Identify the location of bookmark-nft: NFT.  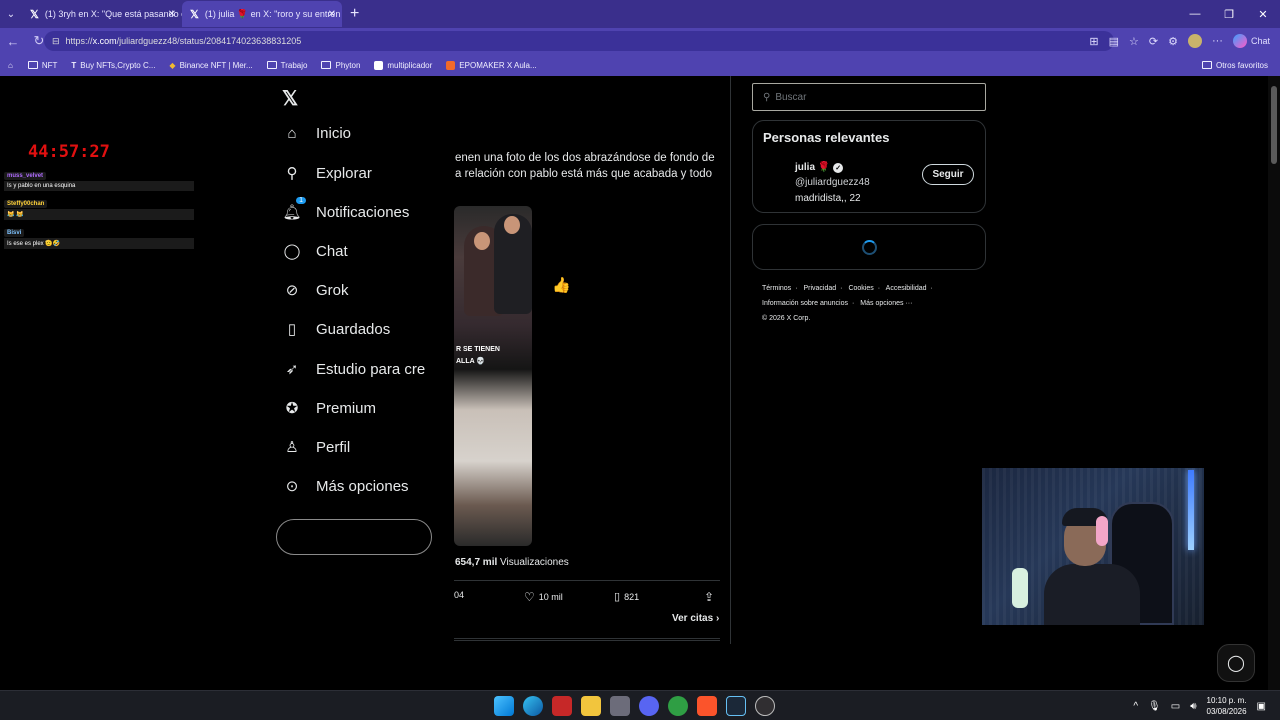
(43, 65).